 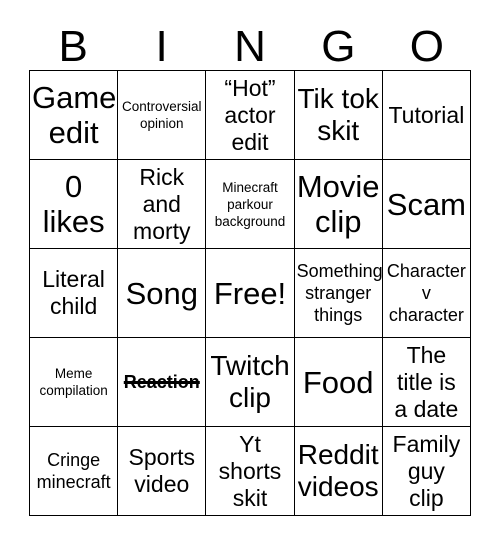 I want to click on bingo-square: Rick and morty, so click(x=162, y=204).